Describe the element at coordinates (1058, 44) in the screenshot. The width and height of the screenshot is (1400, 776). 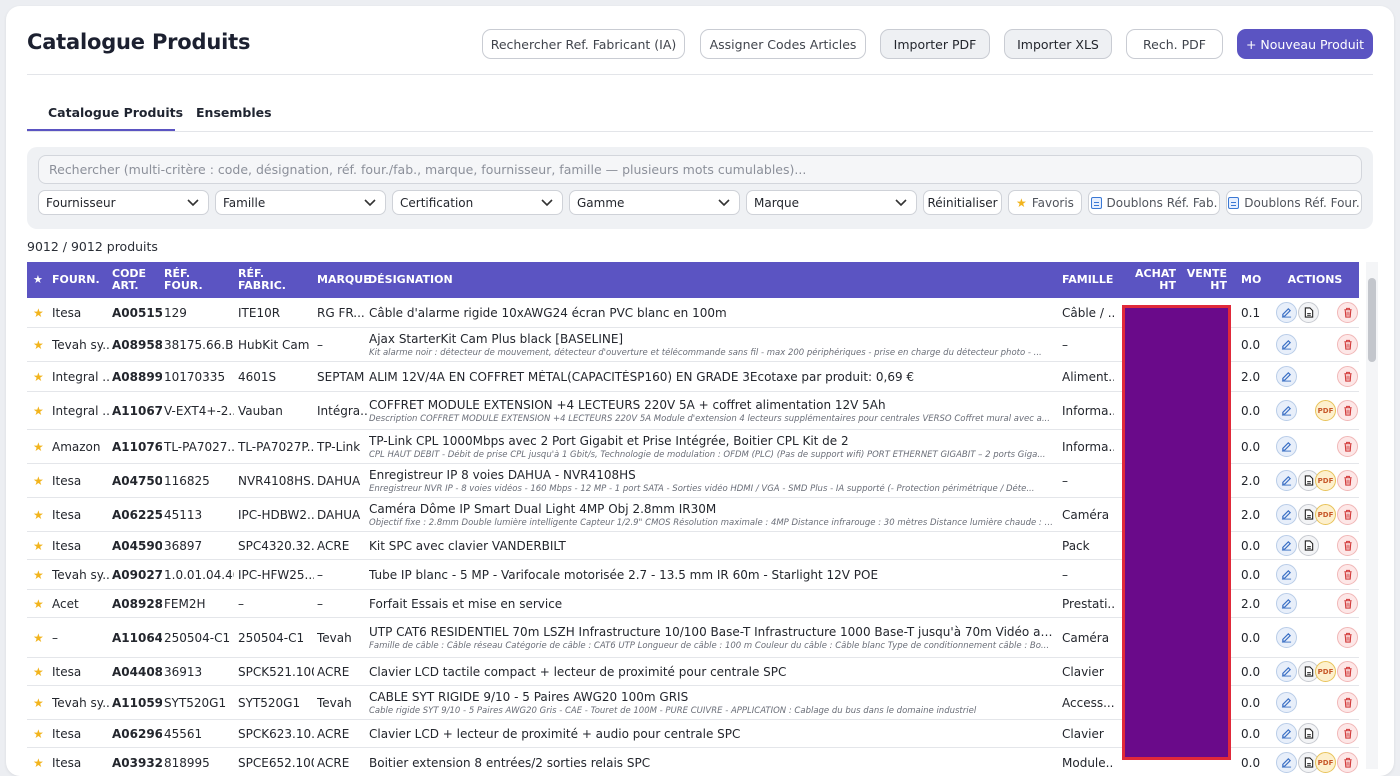
I see `import-xls-button: Importer XLS` at that location.